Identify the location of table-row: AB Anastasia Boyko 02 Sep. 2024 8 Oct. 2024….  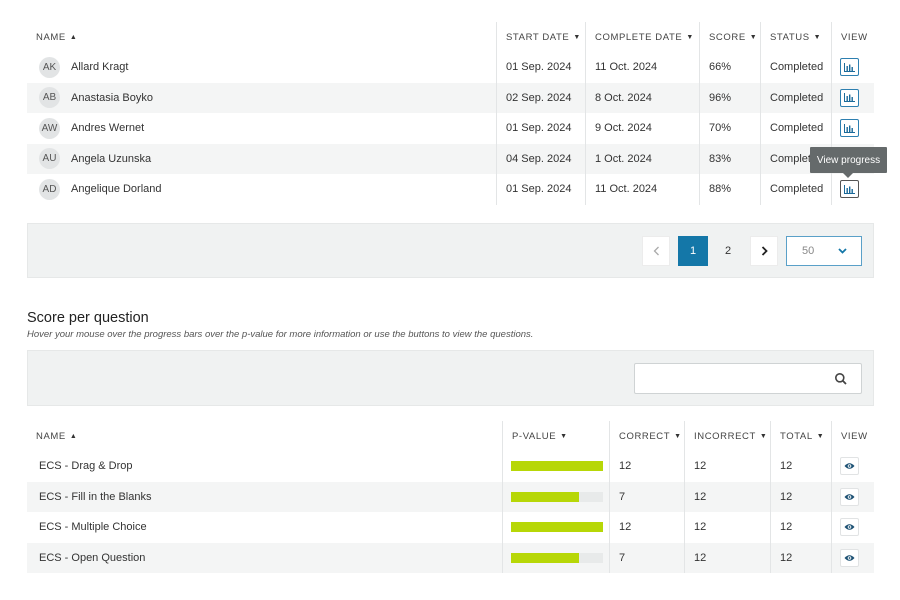
(450, 98).